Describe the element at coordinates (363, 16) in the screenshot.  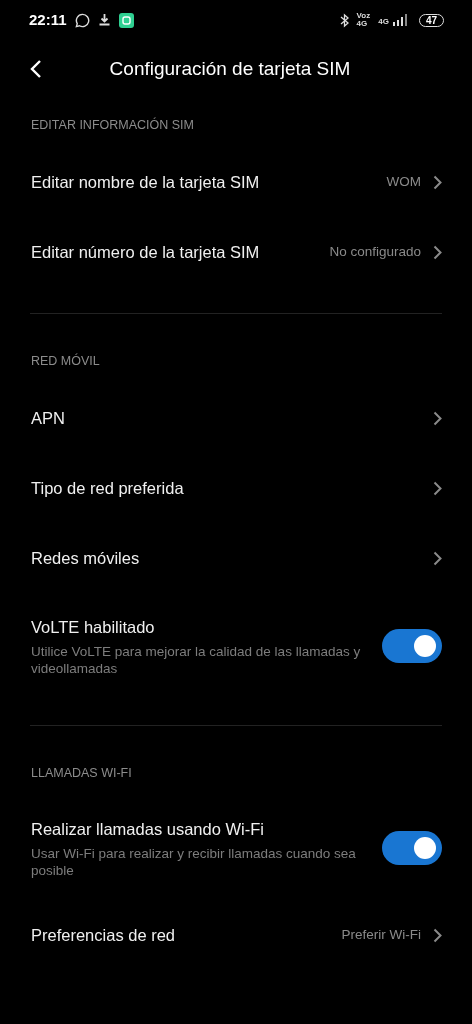
I see `network-label: Voz` at that location.